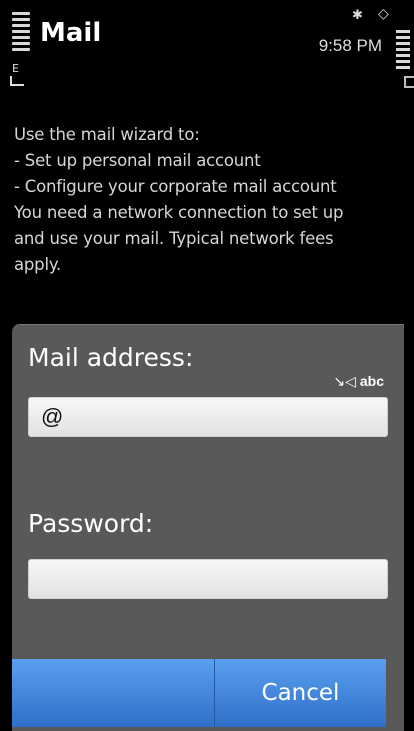 The image size is (414, 731). I want to click on battery-icon, so click(403, 55).